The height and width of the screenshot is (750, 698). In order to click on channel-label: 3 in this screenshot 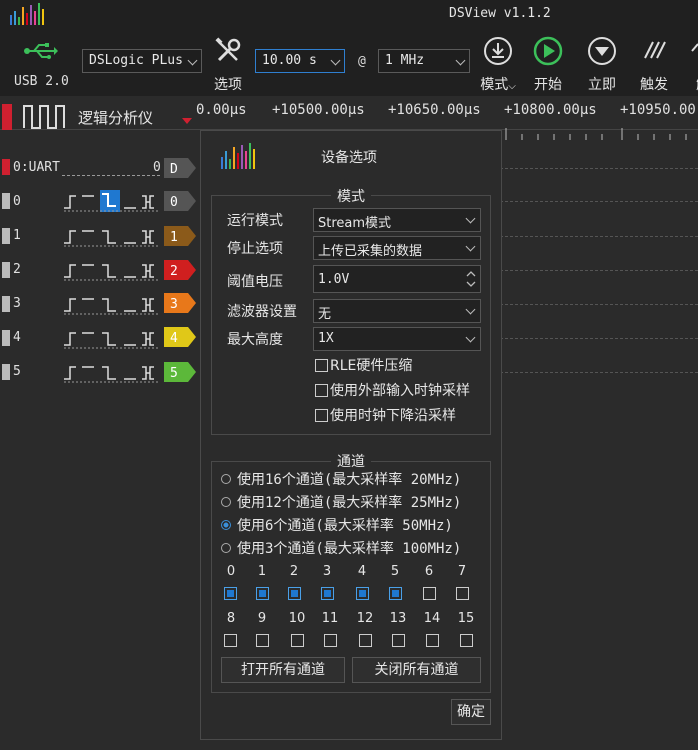, I will do `click(17, 303)`.